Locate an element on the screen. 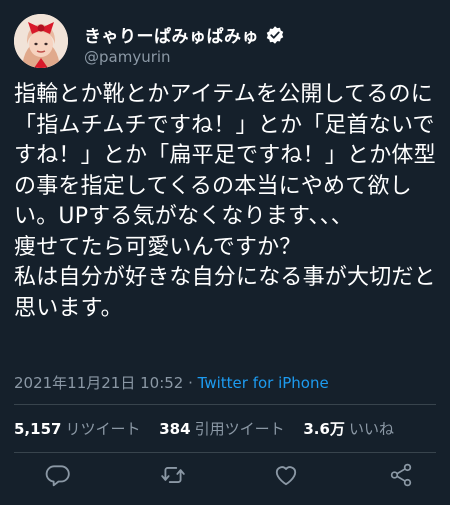 Image resolution: width=450 pixels, height=505 pixels. tweet-timestamp: 2021年11月21日 10:52 is located at coordinates (98, 383).